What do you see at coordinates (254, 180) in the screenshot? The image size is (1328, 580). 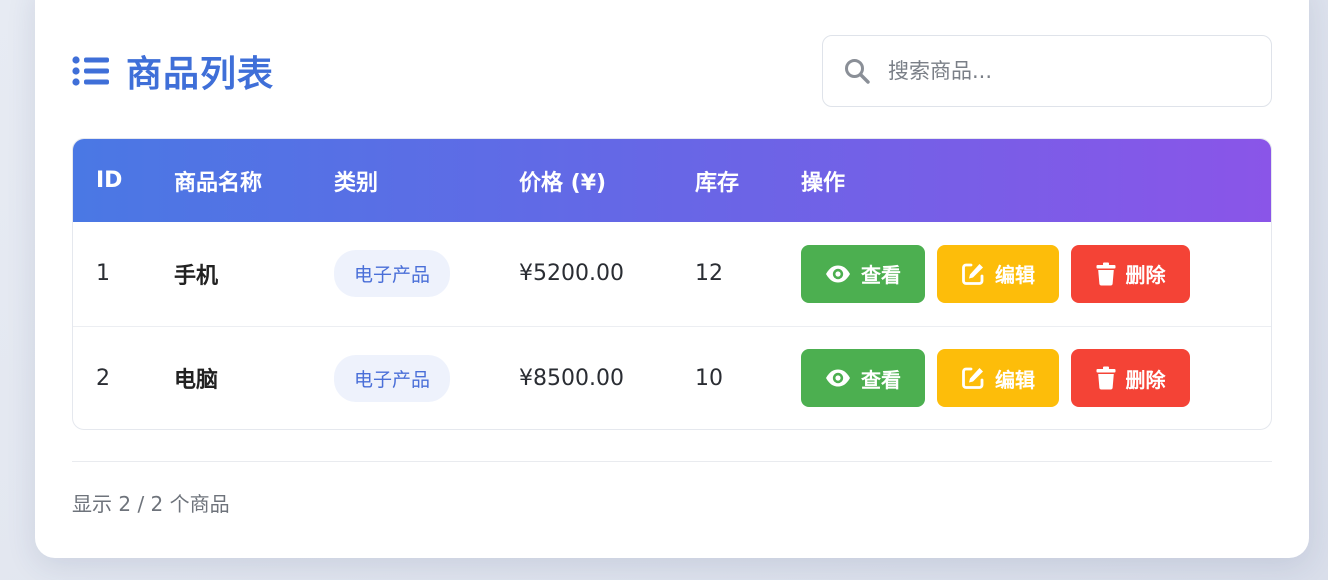 I see `column-header-name: 商品名称` at bounding box center [254, 180].